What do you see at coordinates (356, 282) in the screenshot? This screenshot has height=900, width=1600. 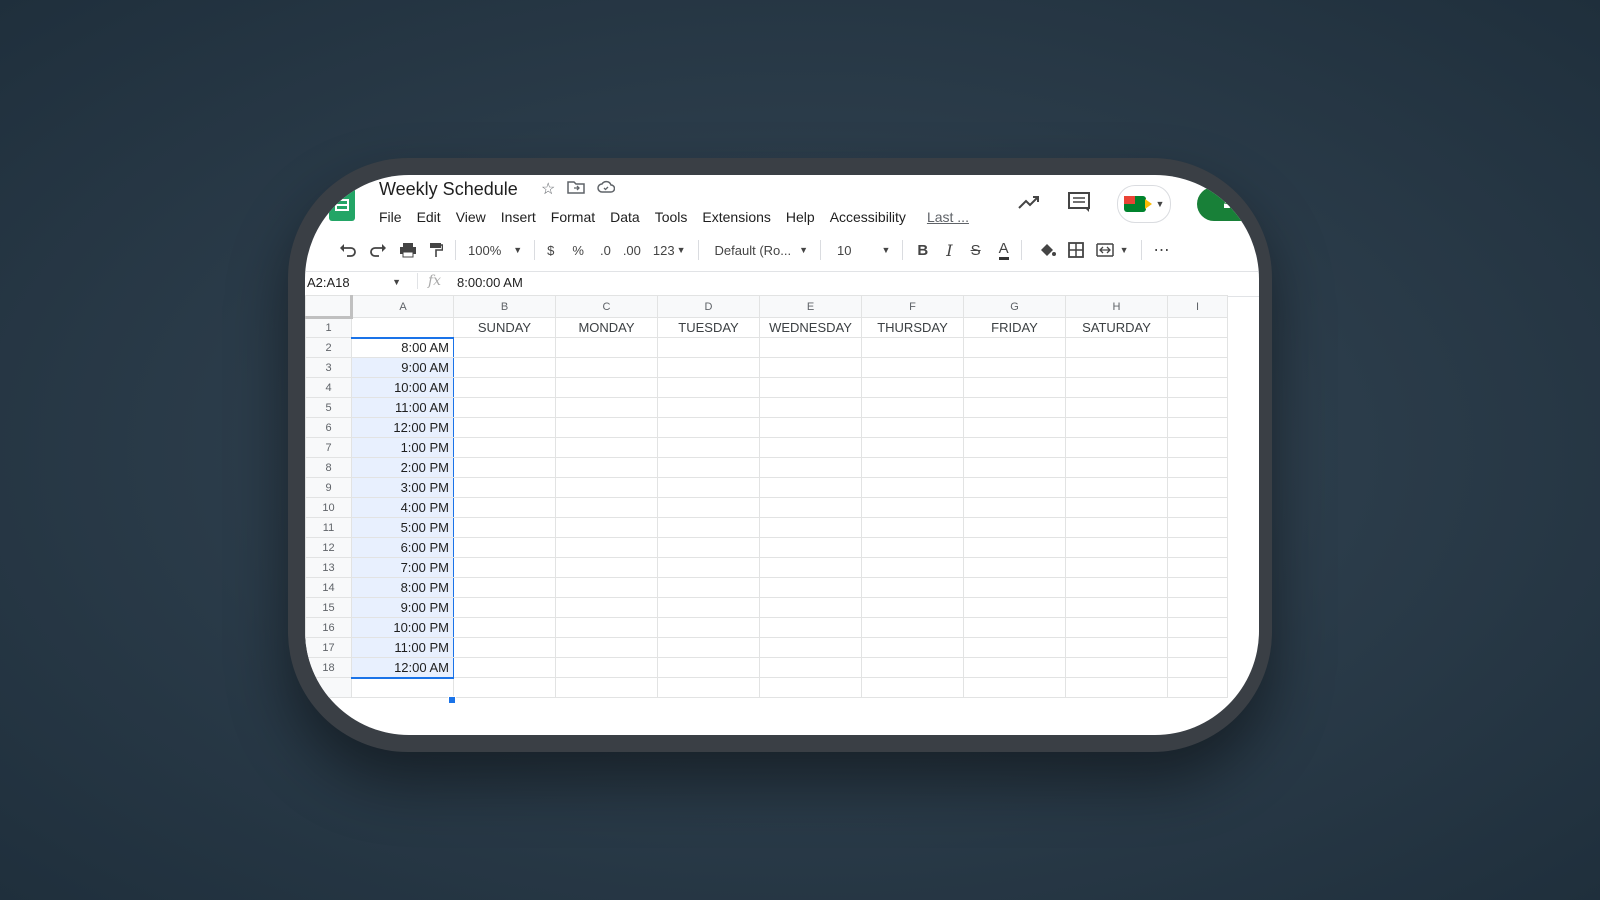 I see `name-box: A2:A18 ▼` at bounding box center [356, 282].